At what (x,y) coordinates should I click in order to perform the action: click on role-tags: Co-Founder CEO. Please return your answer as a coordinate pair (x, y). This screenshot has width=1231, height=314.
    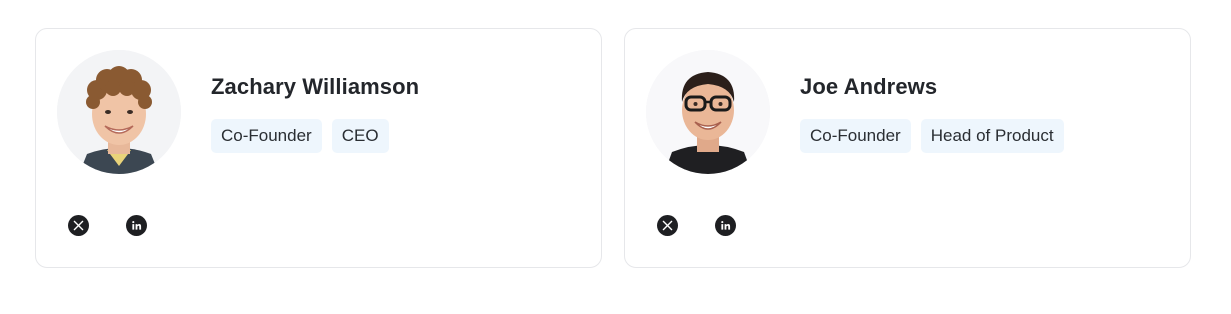
    Looking at the image, I should click on (315, 136).